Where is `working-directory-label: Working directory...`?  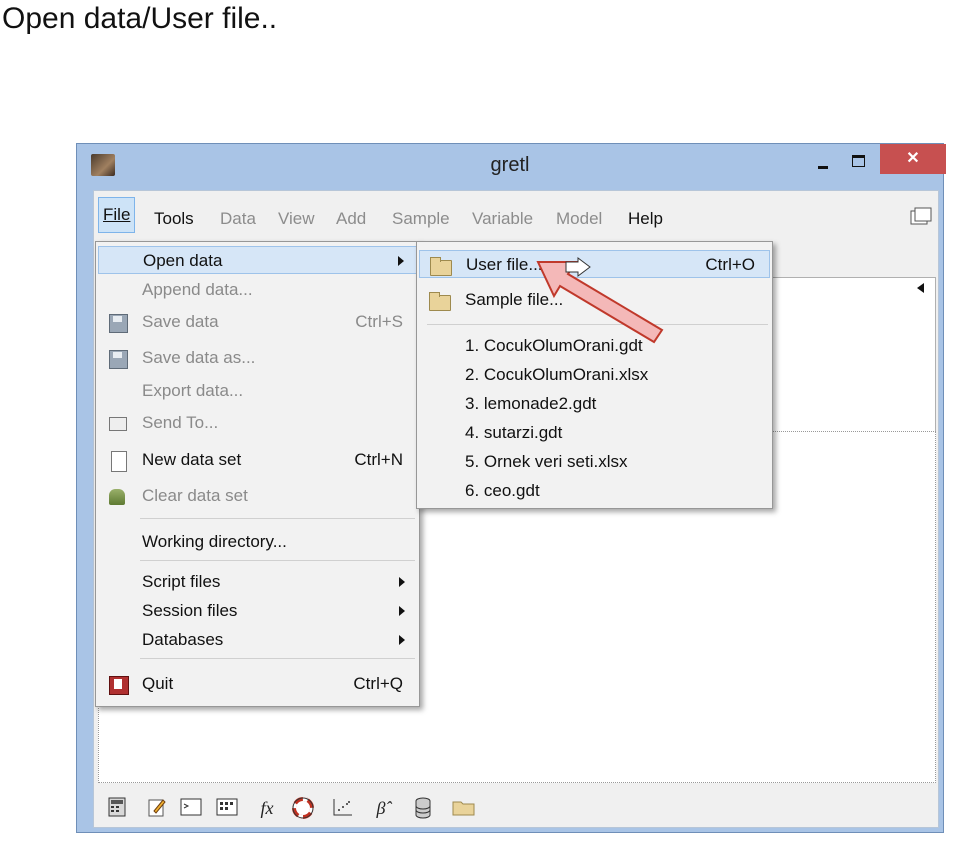
working-directory-label: Working directory... is located at coordinates (214, 541).